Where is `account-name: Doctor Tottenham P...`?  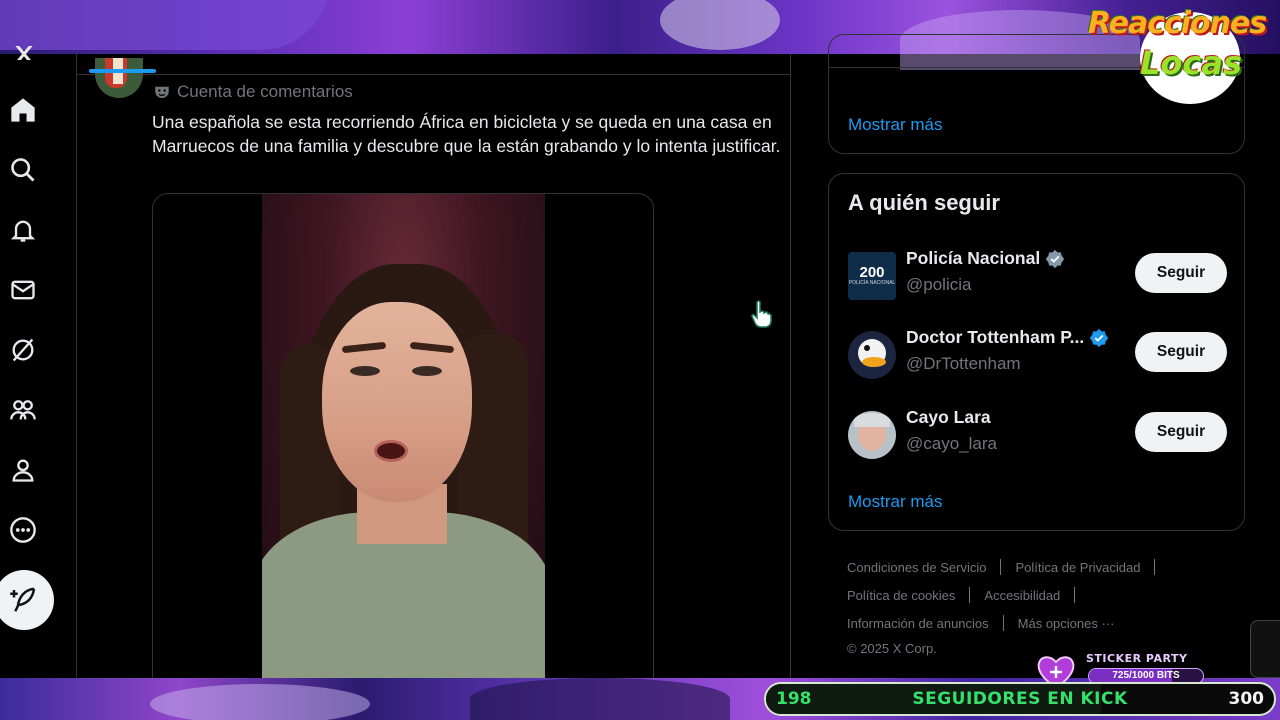 account-name: Doctor Tottenham P... is located at coordinates (1007, 337).